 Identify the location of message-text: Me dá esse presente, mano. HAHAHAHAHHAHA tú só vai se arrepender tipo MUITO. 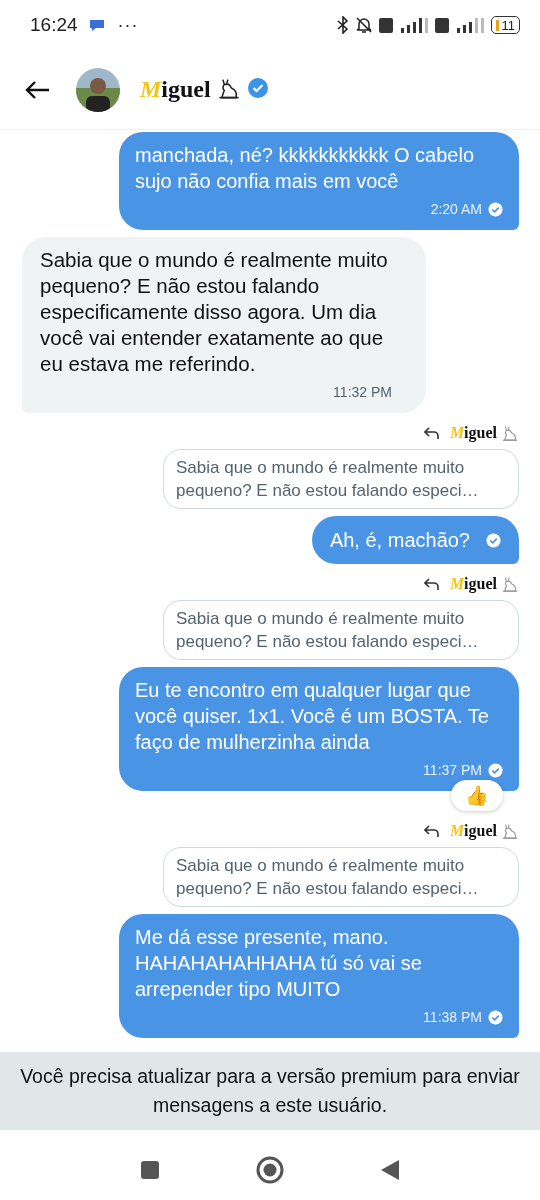
(278, 963).